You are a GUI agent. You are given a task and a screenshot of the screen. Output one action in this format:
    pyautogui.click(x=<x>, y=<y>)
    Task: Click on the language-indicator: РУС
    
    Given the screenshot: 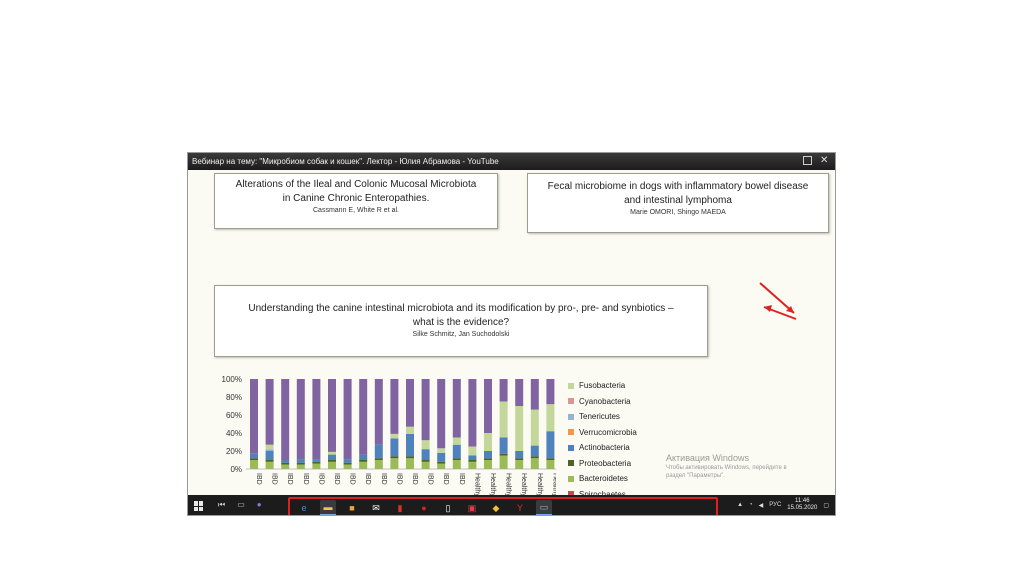 What is the action you would take?
    pyautogui.click(x=775, y=505)
    